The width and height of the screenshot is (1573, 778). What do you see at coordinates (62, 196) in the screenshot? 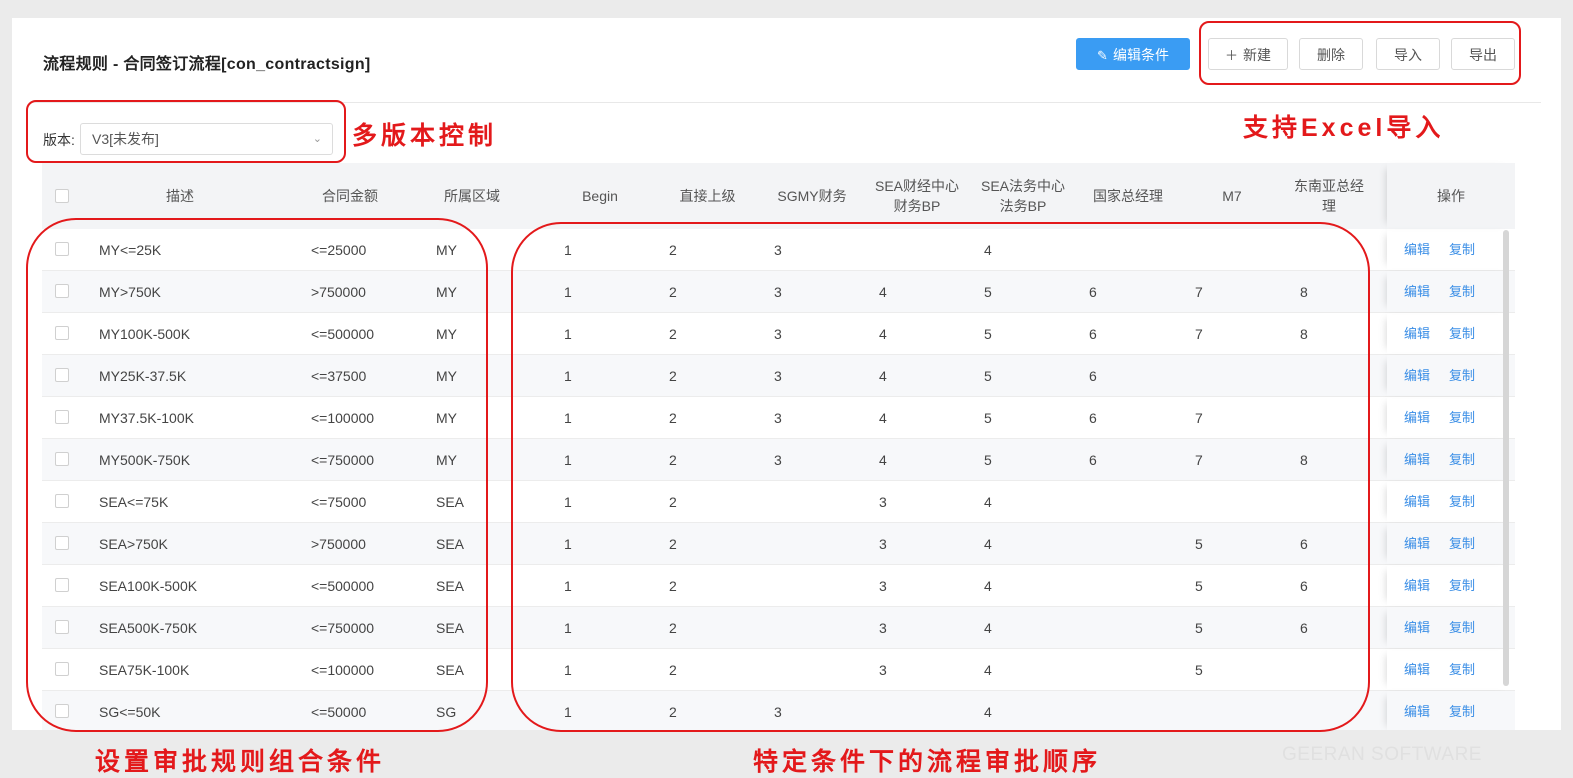
I see `select-all-checkbox` at bounding box center [62, 196].